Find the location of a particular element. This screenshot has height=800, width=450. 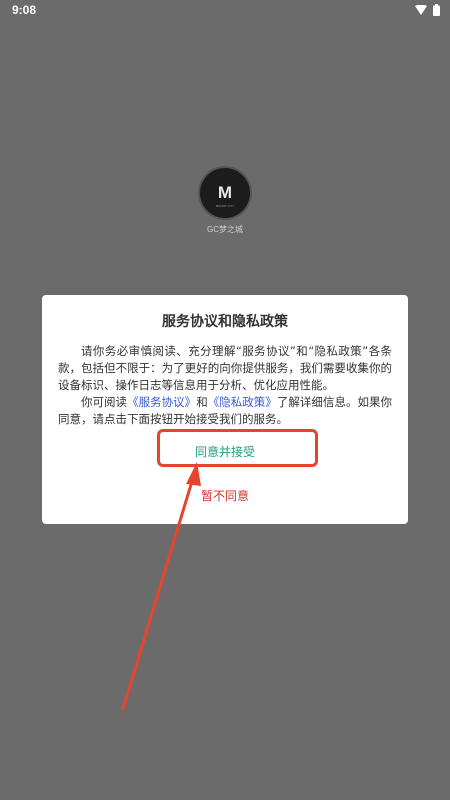

accept-button: 同意并接受 is located at coordinates (225, 452).